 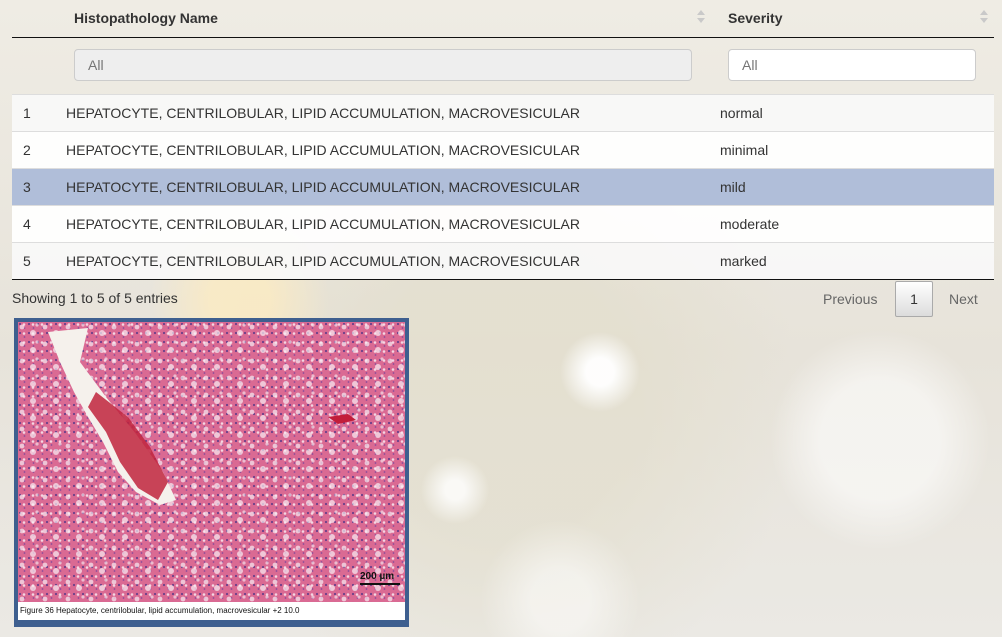 What do you see at coordinates (27, 150) in the screenshot?
I see `row-index: 2` at bounding box center [27, 150].